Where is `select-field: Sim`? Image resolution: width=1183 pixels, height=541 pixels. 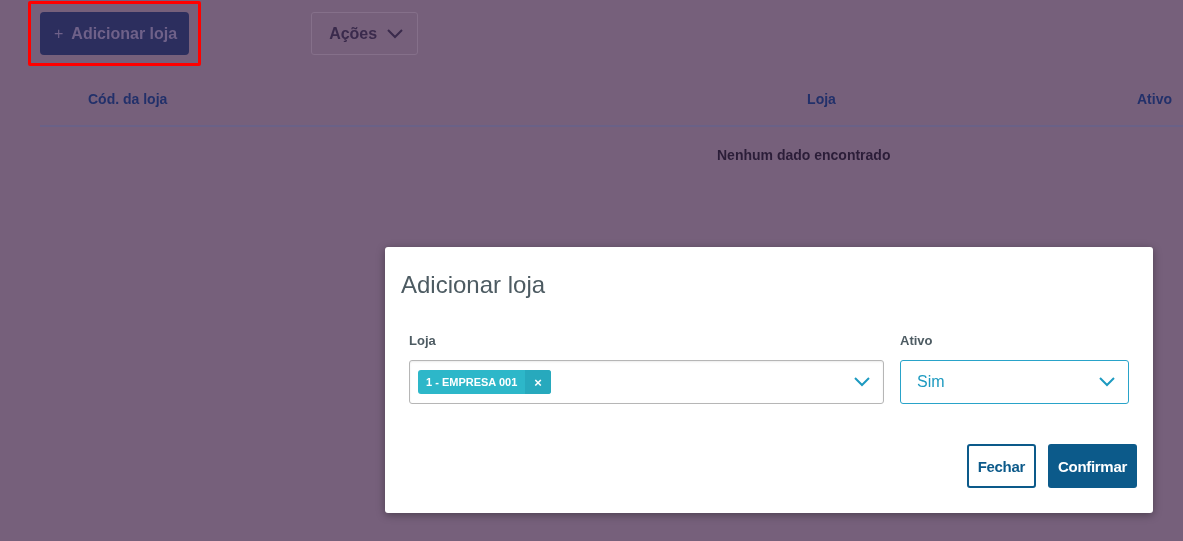
select-field: Sim is located at coordinates (1014, 382).